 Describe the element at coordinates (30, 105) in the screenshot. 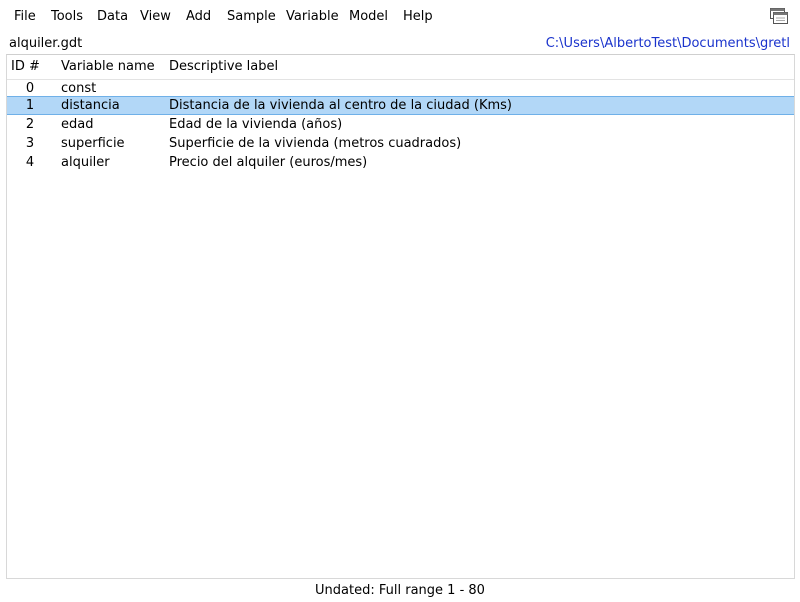

I see `cell-id: 1` at that location.